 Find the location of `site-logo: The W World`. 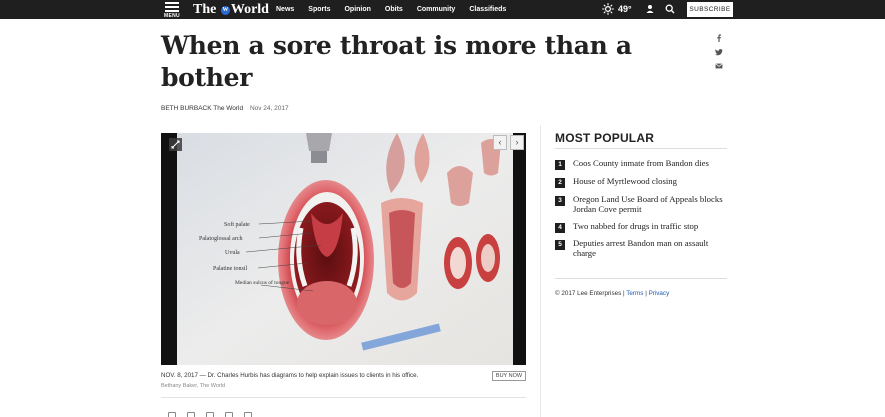

site-logo: The W World is located at coordinates (231, 9).